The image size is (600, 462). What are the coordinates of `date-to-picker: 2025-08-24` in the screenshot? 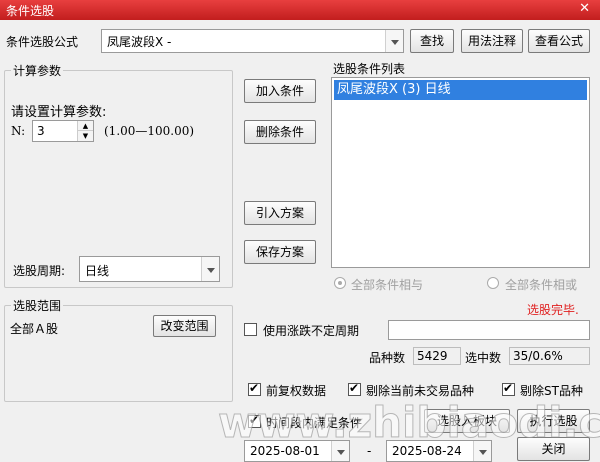 It's located at (439, 451).